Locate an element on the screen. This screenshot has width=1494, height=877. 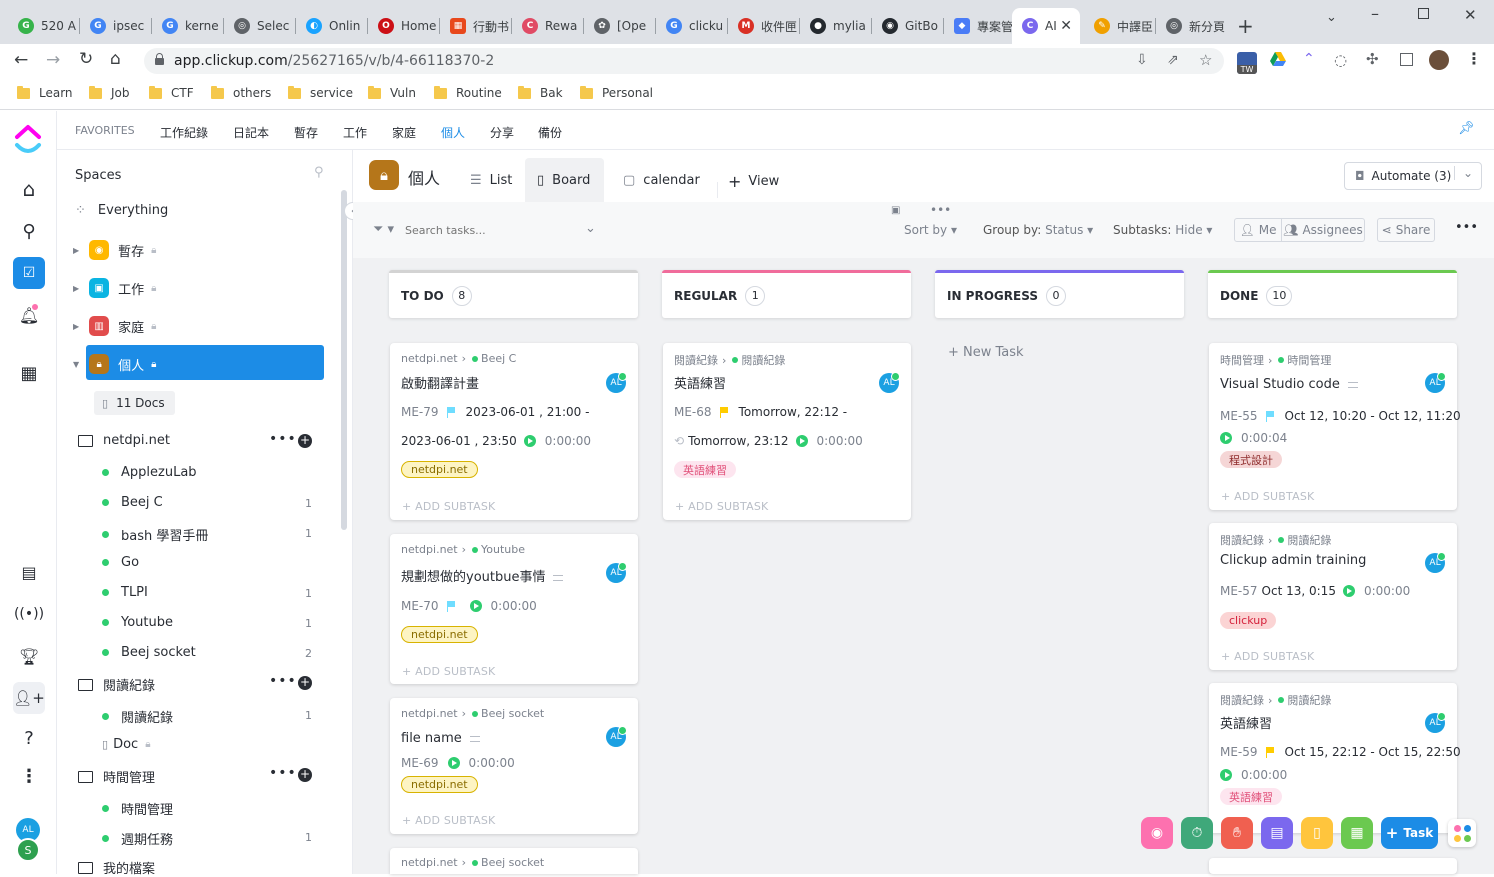
favorite-item: 家庭 is located at coordinates (404, 132).